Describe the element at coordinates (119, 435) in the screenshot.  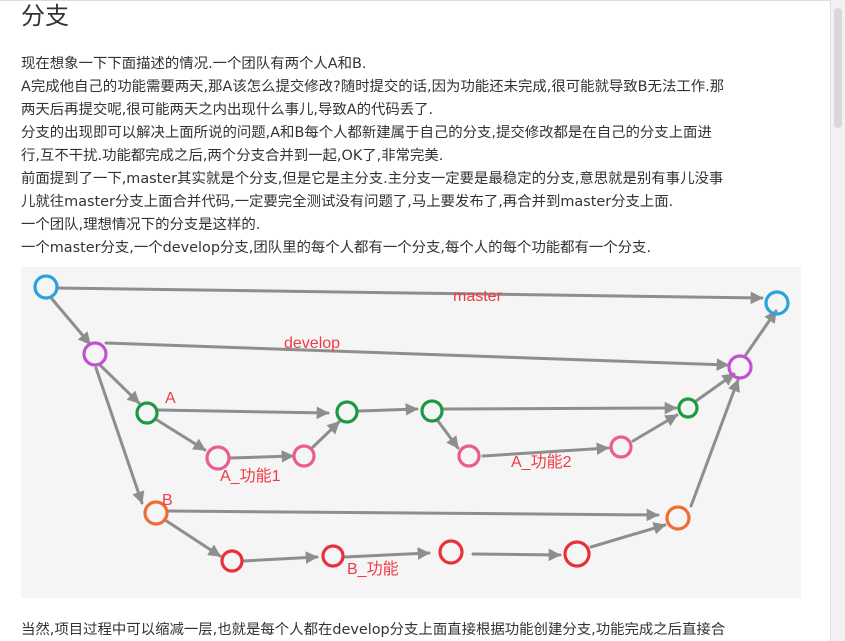
I see `edge-develop-to-b` at that location.